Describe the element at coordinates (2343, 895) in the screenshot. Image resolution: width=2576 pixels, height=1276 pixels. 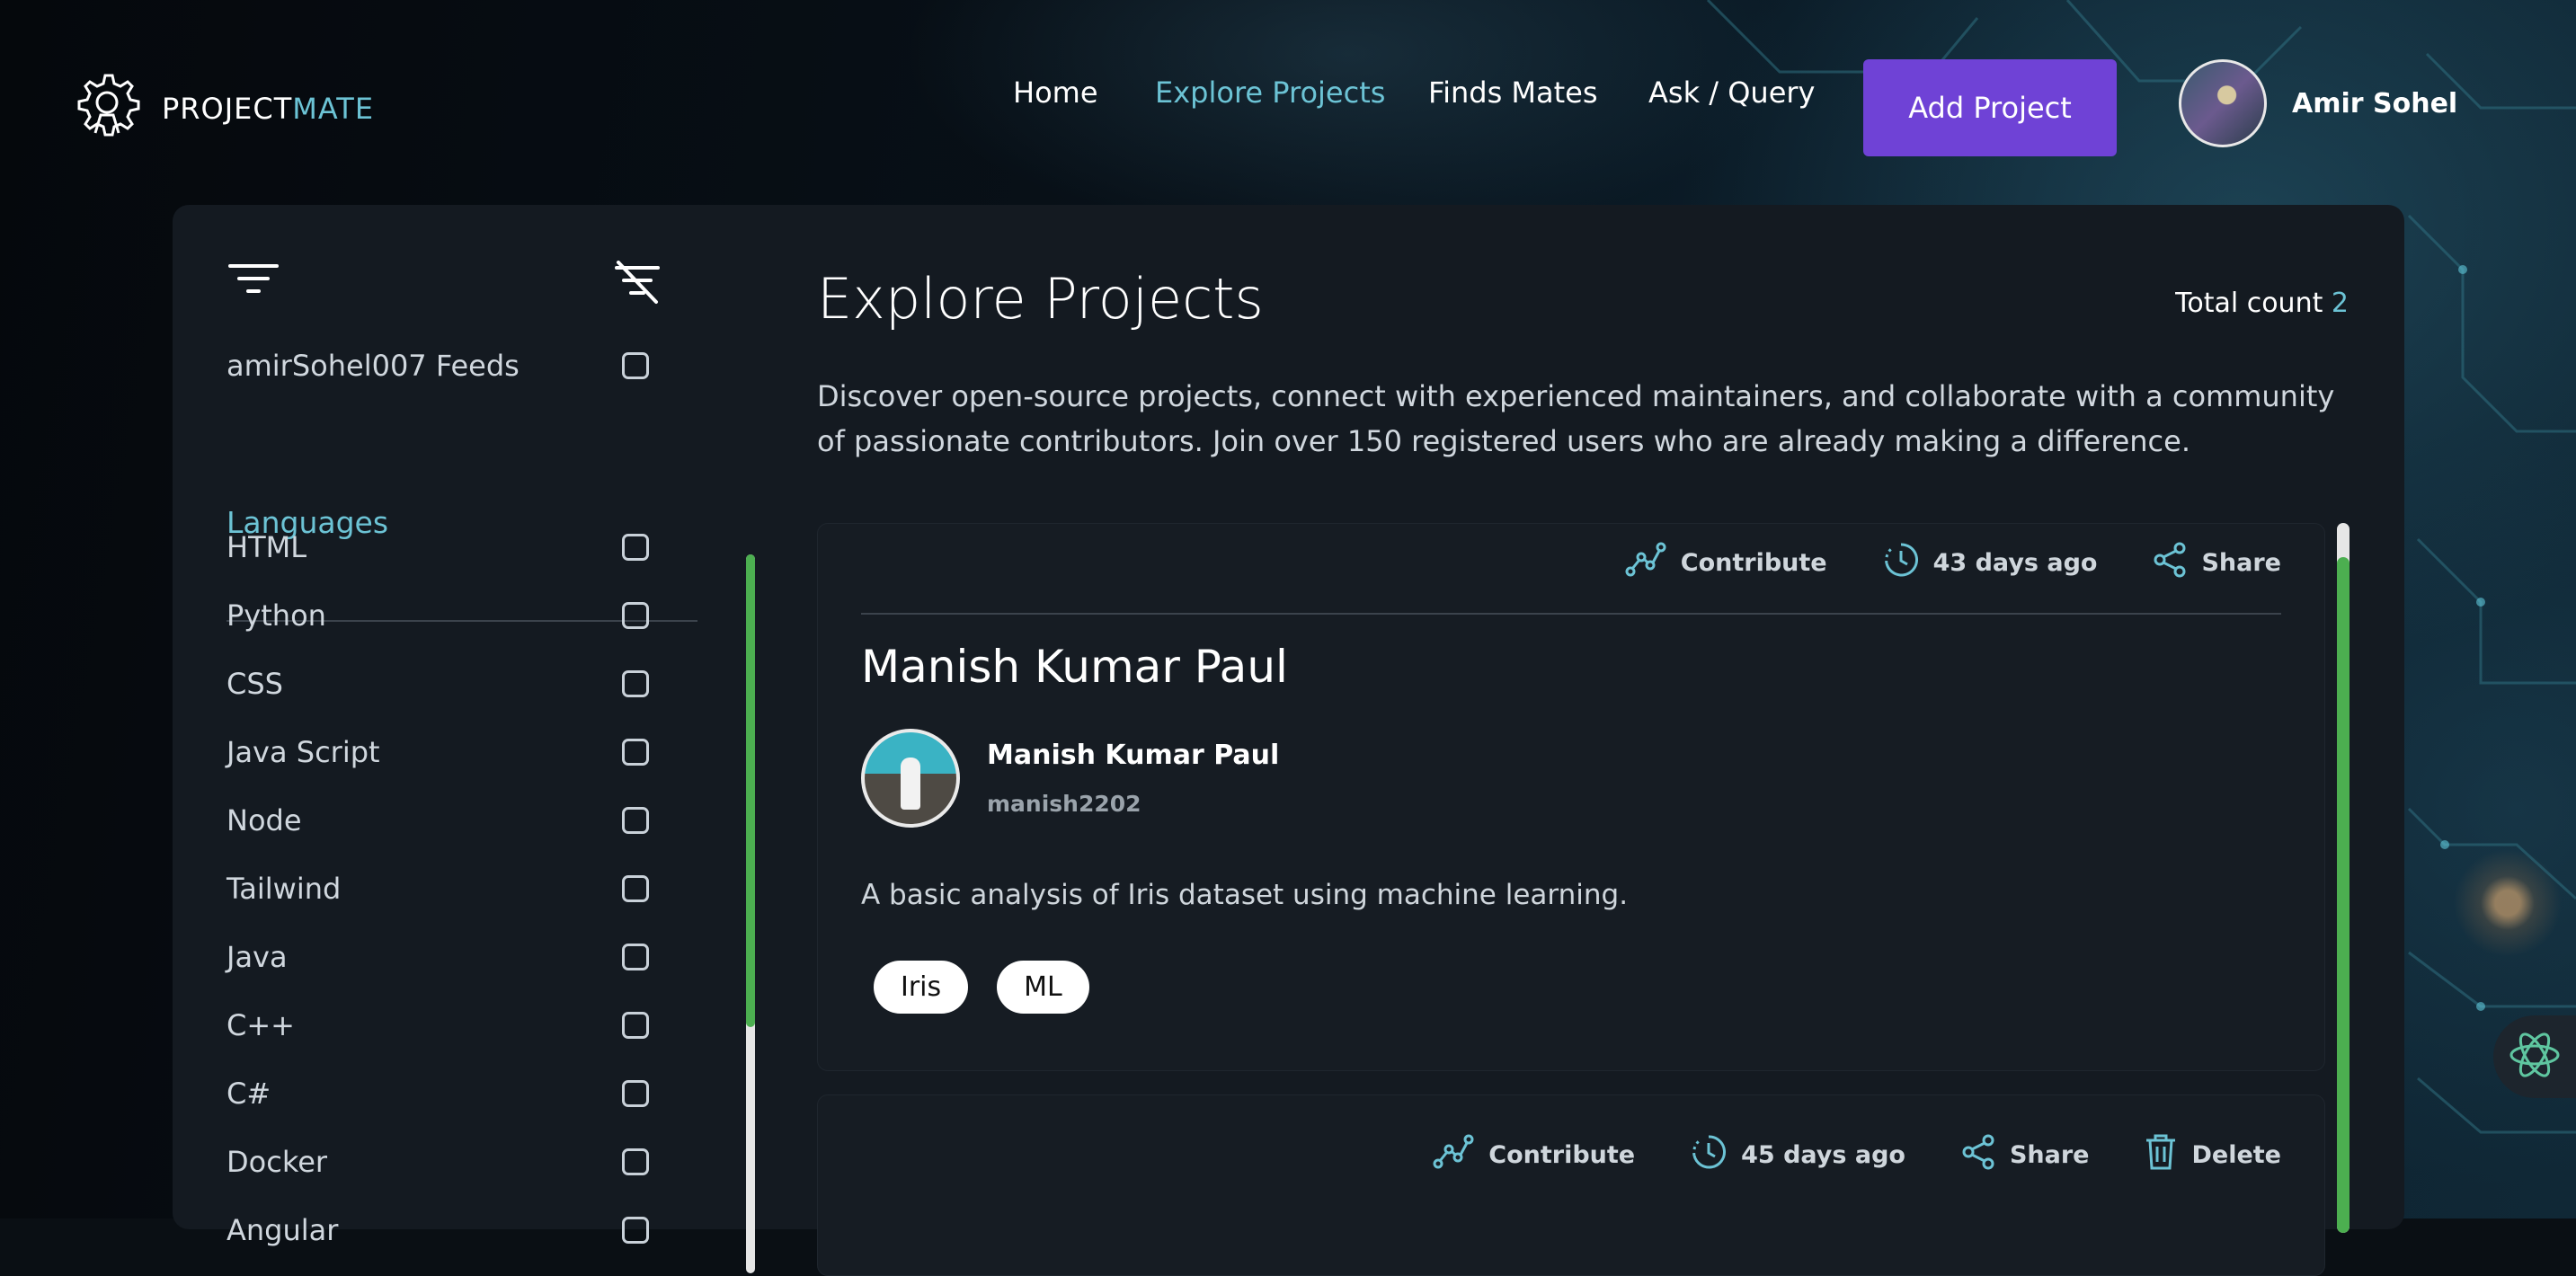
I see `main-scroll-thumb` at that location.